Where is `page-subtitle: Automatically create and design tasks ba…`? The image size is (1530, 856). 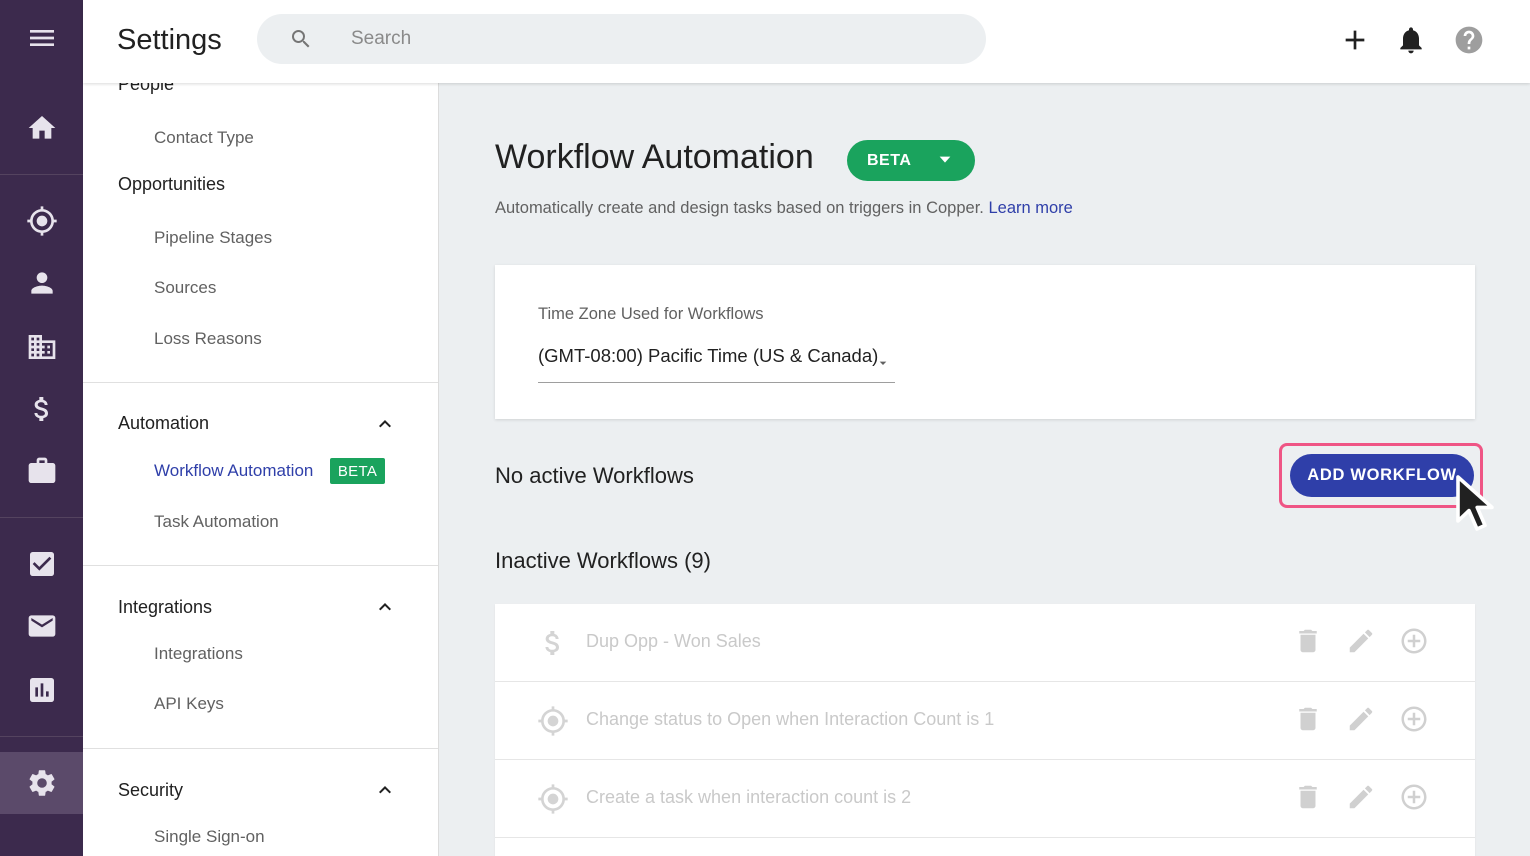
page-subtitle: Automatically create and design tasks ba… is located at coordinates (784, 208).